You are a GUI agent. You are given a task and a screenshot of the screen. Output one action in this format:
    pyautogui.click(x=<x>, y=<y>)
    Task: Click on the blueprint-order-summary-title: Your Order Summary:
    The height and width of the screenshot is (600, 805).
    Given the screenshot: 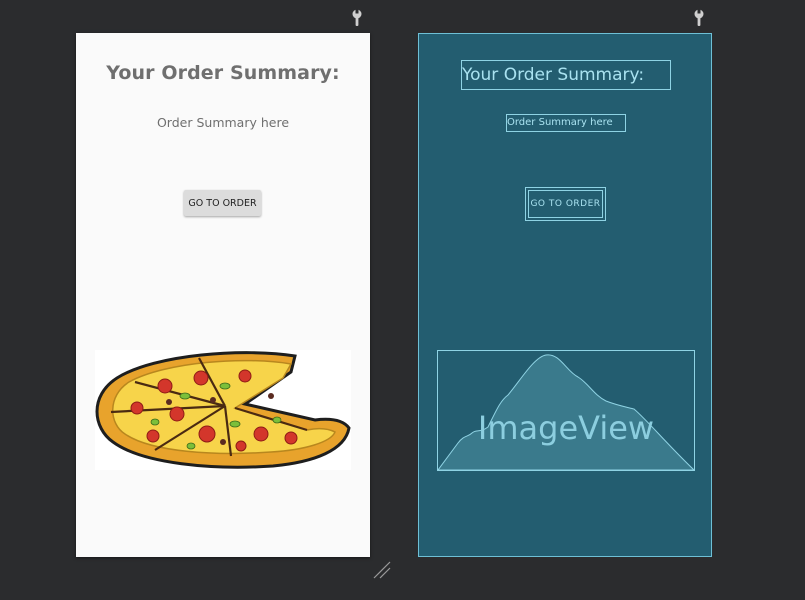 What is the action you would take?
    pyautogui.click(x=566, y=75)
    